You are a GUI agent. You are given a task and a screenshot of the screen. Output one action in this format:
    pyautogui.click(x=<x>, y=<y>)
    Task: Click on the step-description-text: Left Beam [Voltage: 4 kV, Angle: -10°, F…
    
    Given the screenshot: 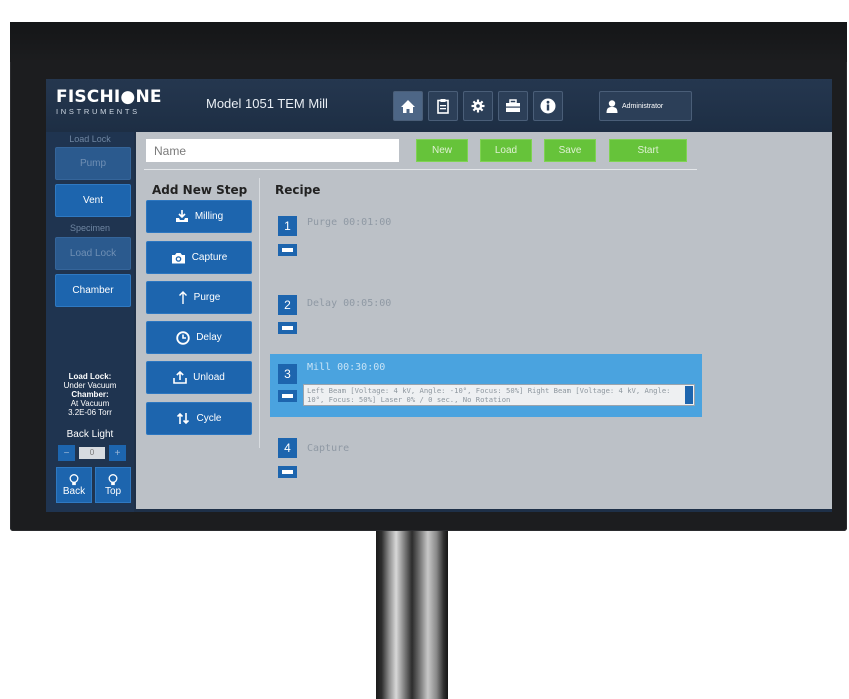 What is the action you would take?
    pyautogui.click(x=489, y=395)
    